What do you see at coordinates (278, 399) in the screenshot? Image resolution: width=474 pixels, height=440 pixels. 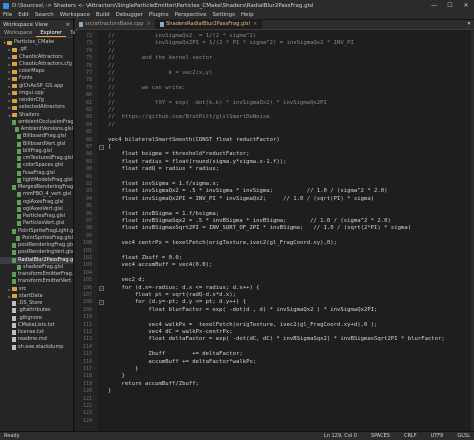 I see `code-line: 121` at bounding box center [278, 399].